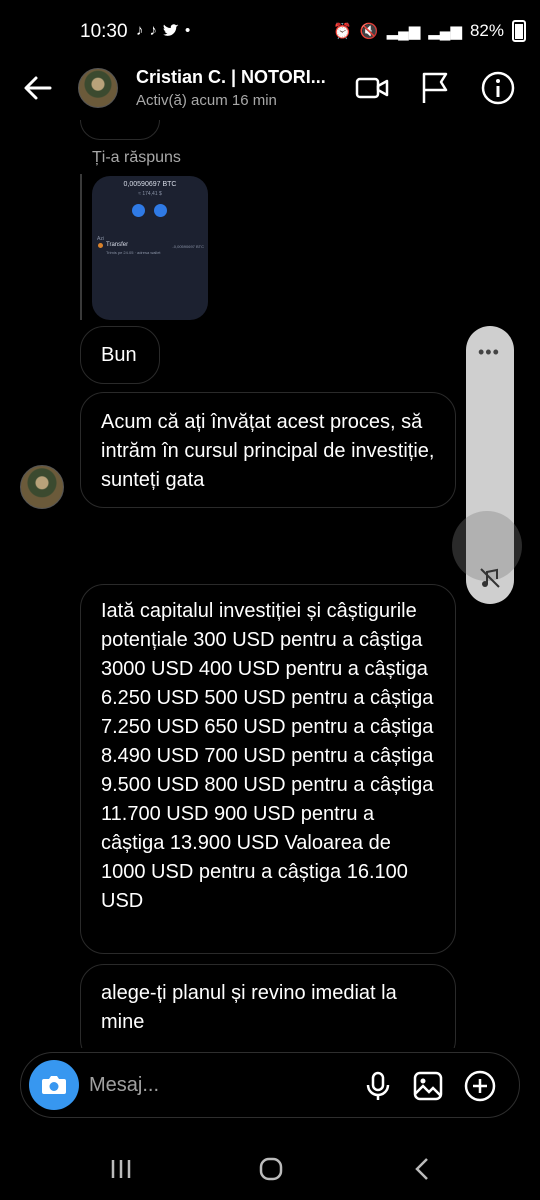 The height and width of the screenshot is (1200, 540). What do you see at coordinates (519, 31) in the screenshot?
I see `battery-icon` at bounding box center [519, 31].